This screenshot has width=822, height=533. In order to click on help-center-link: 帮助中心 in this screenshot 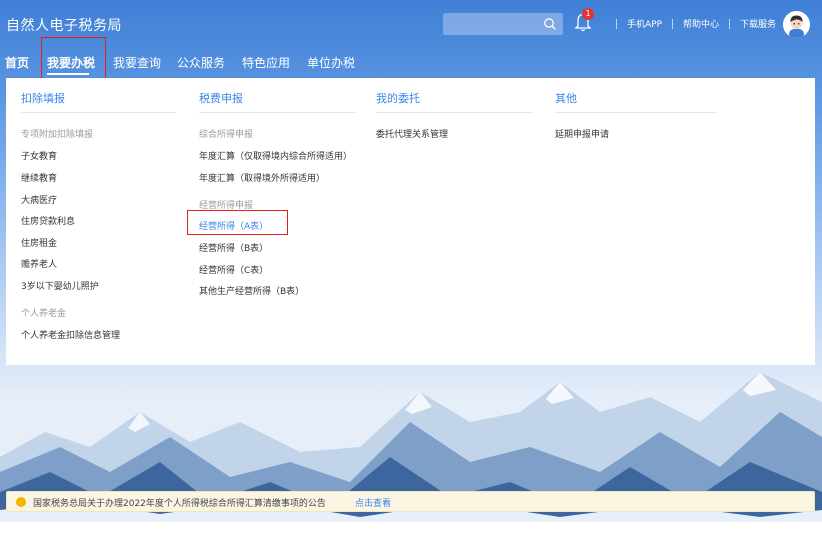, I will do `click(701, 23)`.